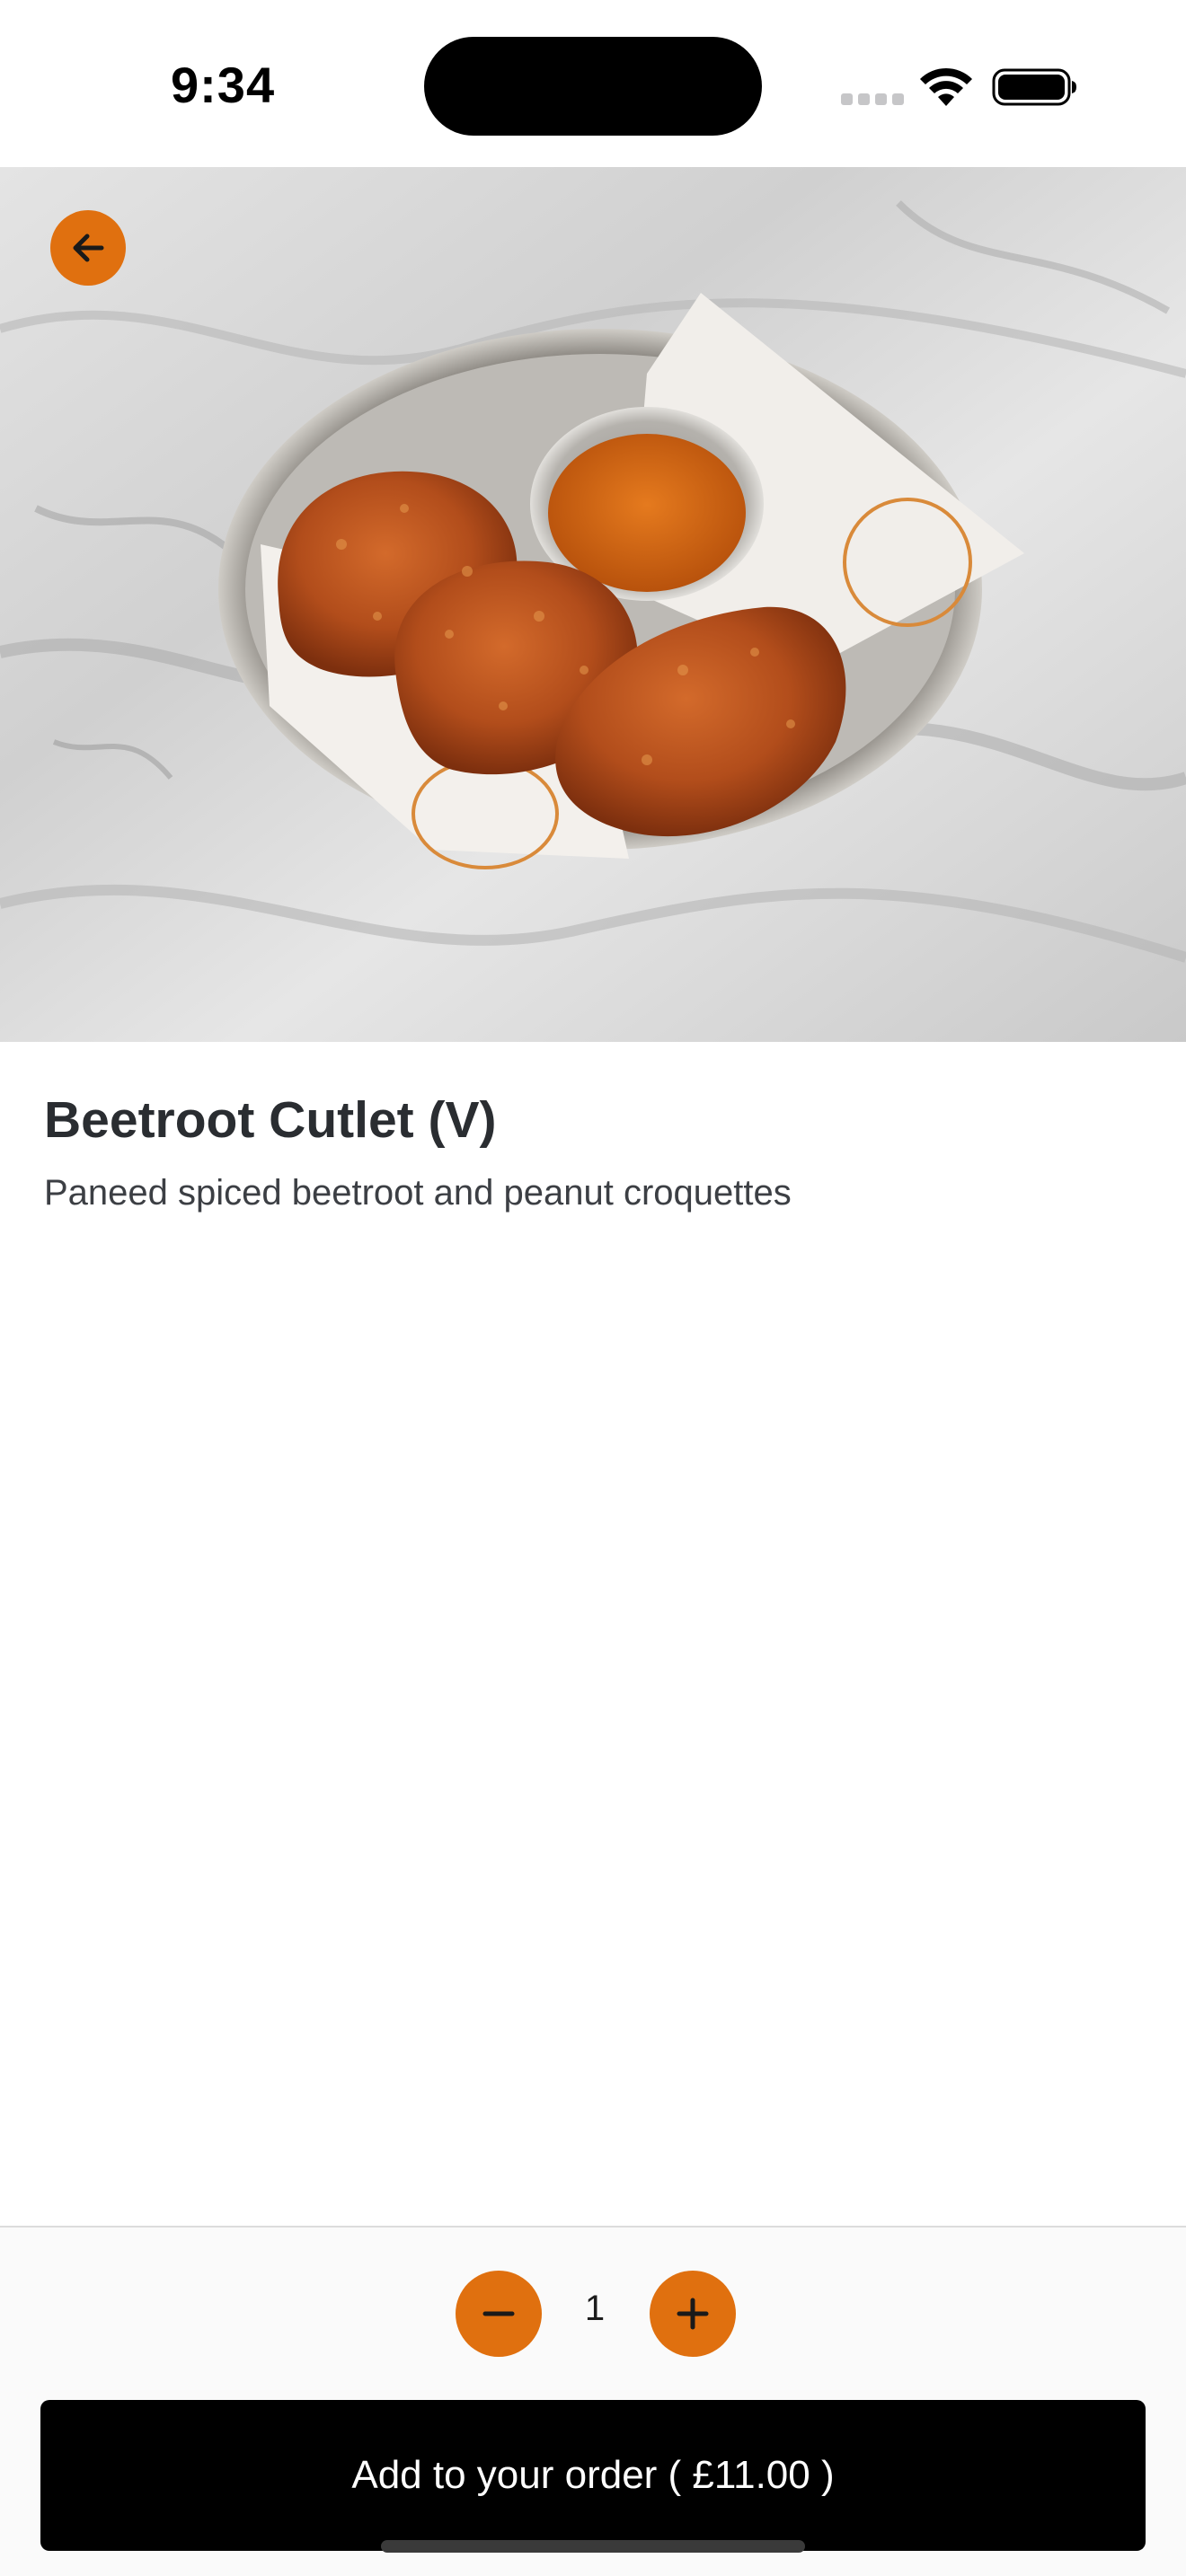 The height and width of the screenshot is (2576, 1186). I want to click on battery-icon, so click(1034, 87).